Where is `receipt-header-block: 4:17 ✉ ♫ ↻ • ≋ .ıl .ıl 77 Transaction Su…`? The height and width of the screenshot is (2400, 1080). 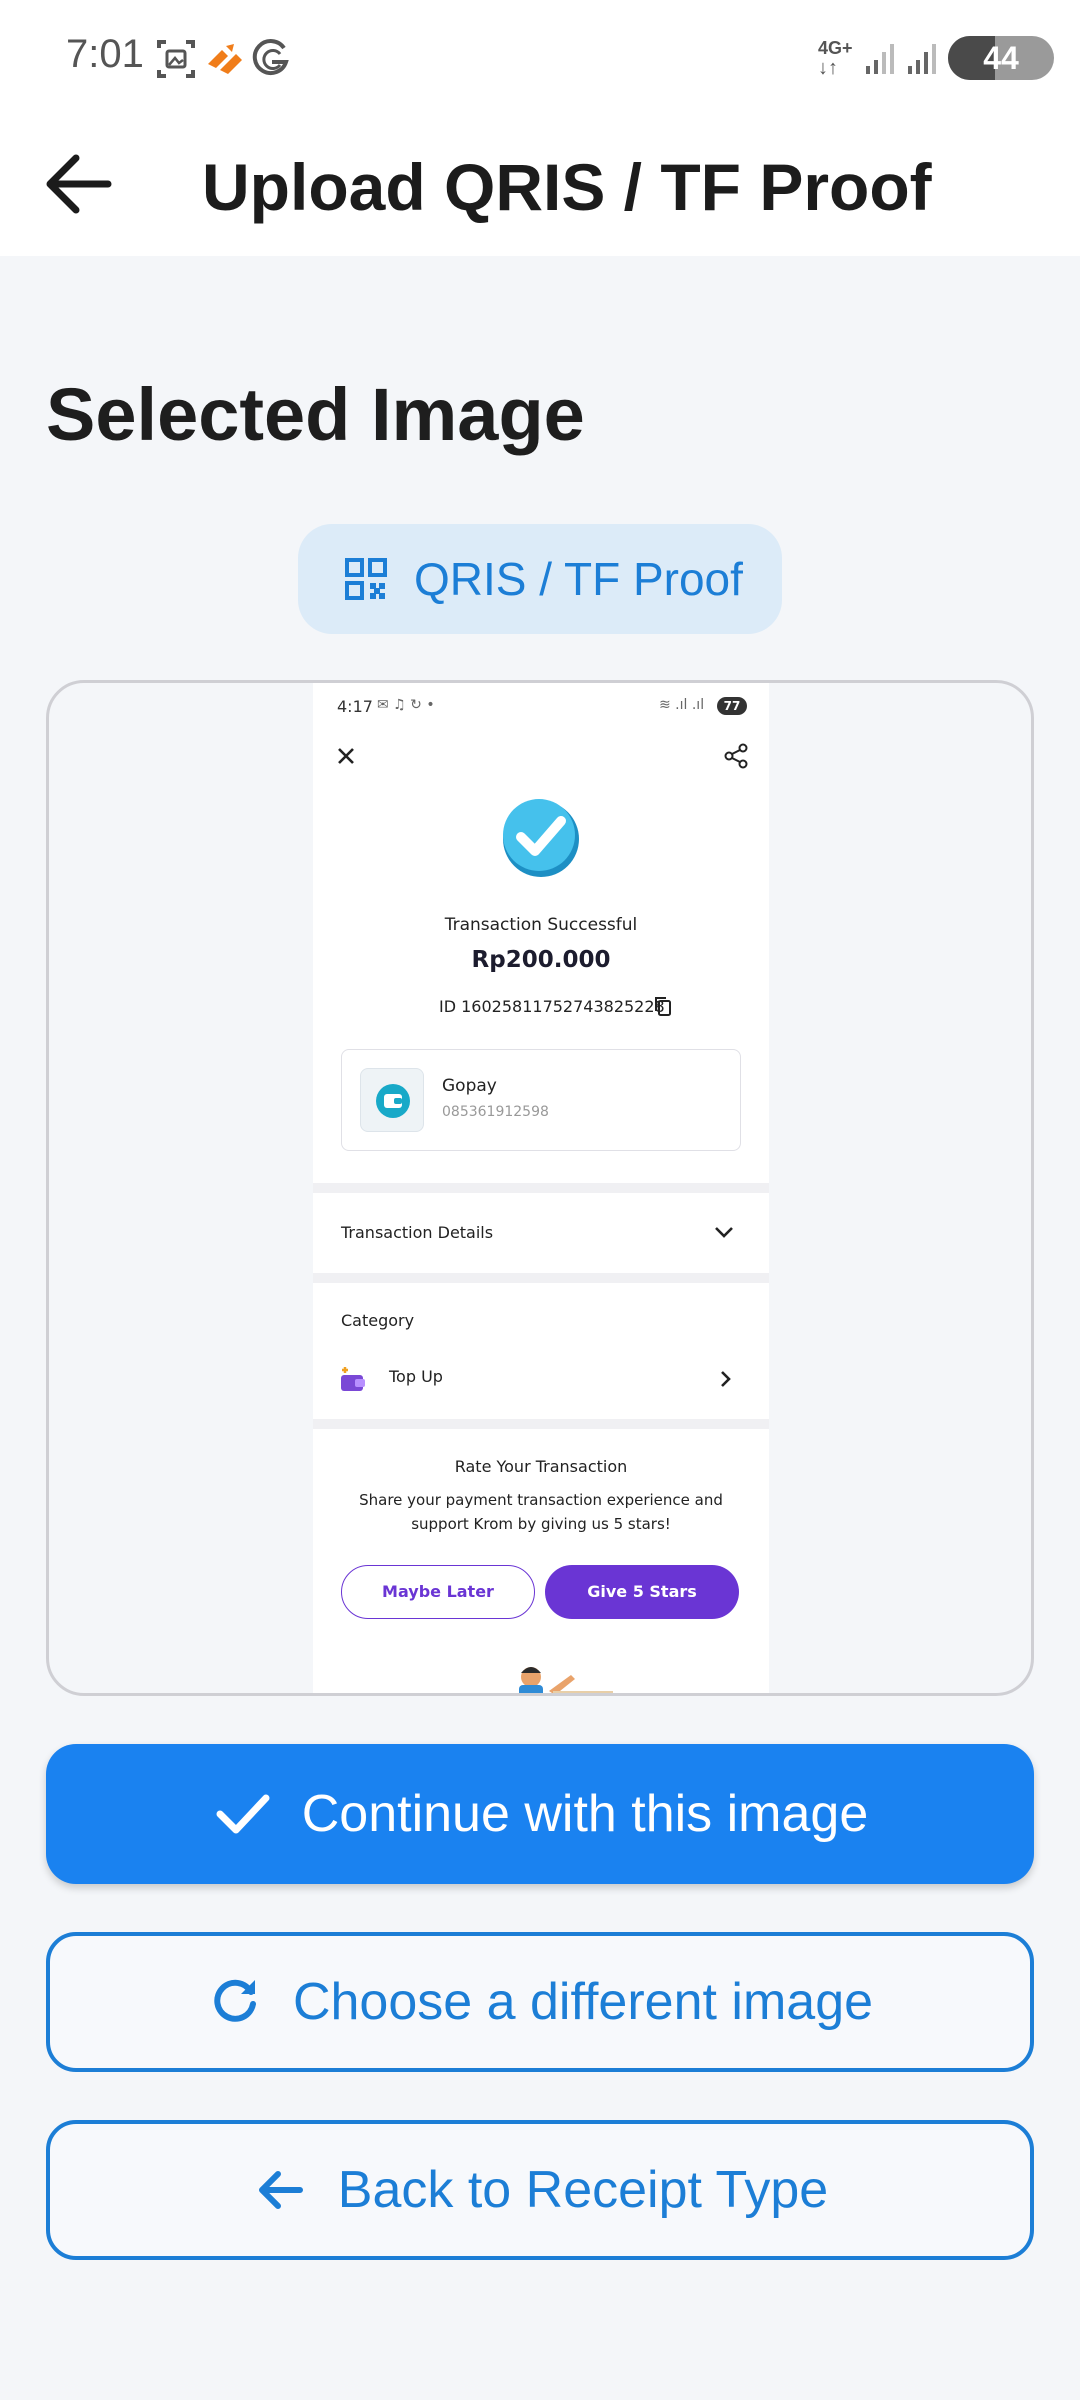 receipt-header-block: 4:17 ✉ ♫ ↻ • ≋ .ıl .ıl 77 Transaction Su… is located at coordinates (541, 933).